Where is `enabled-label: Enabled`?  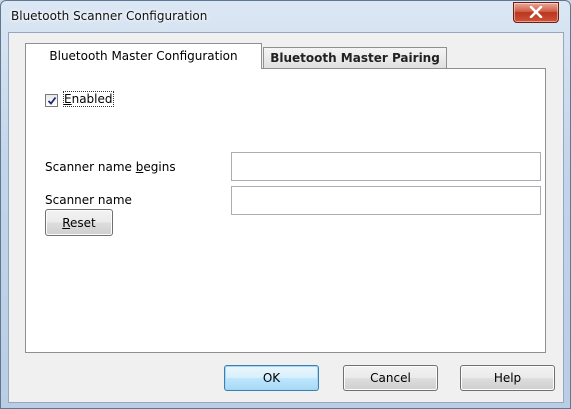
enabled-label: Enabled is located at coordinates (88, 99).